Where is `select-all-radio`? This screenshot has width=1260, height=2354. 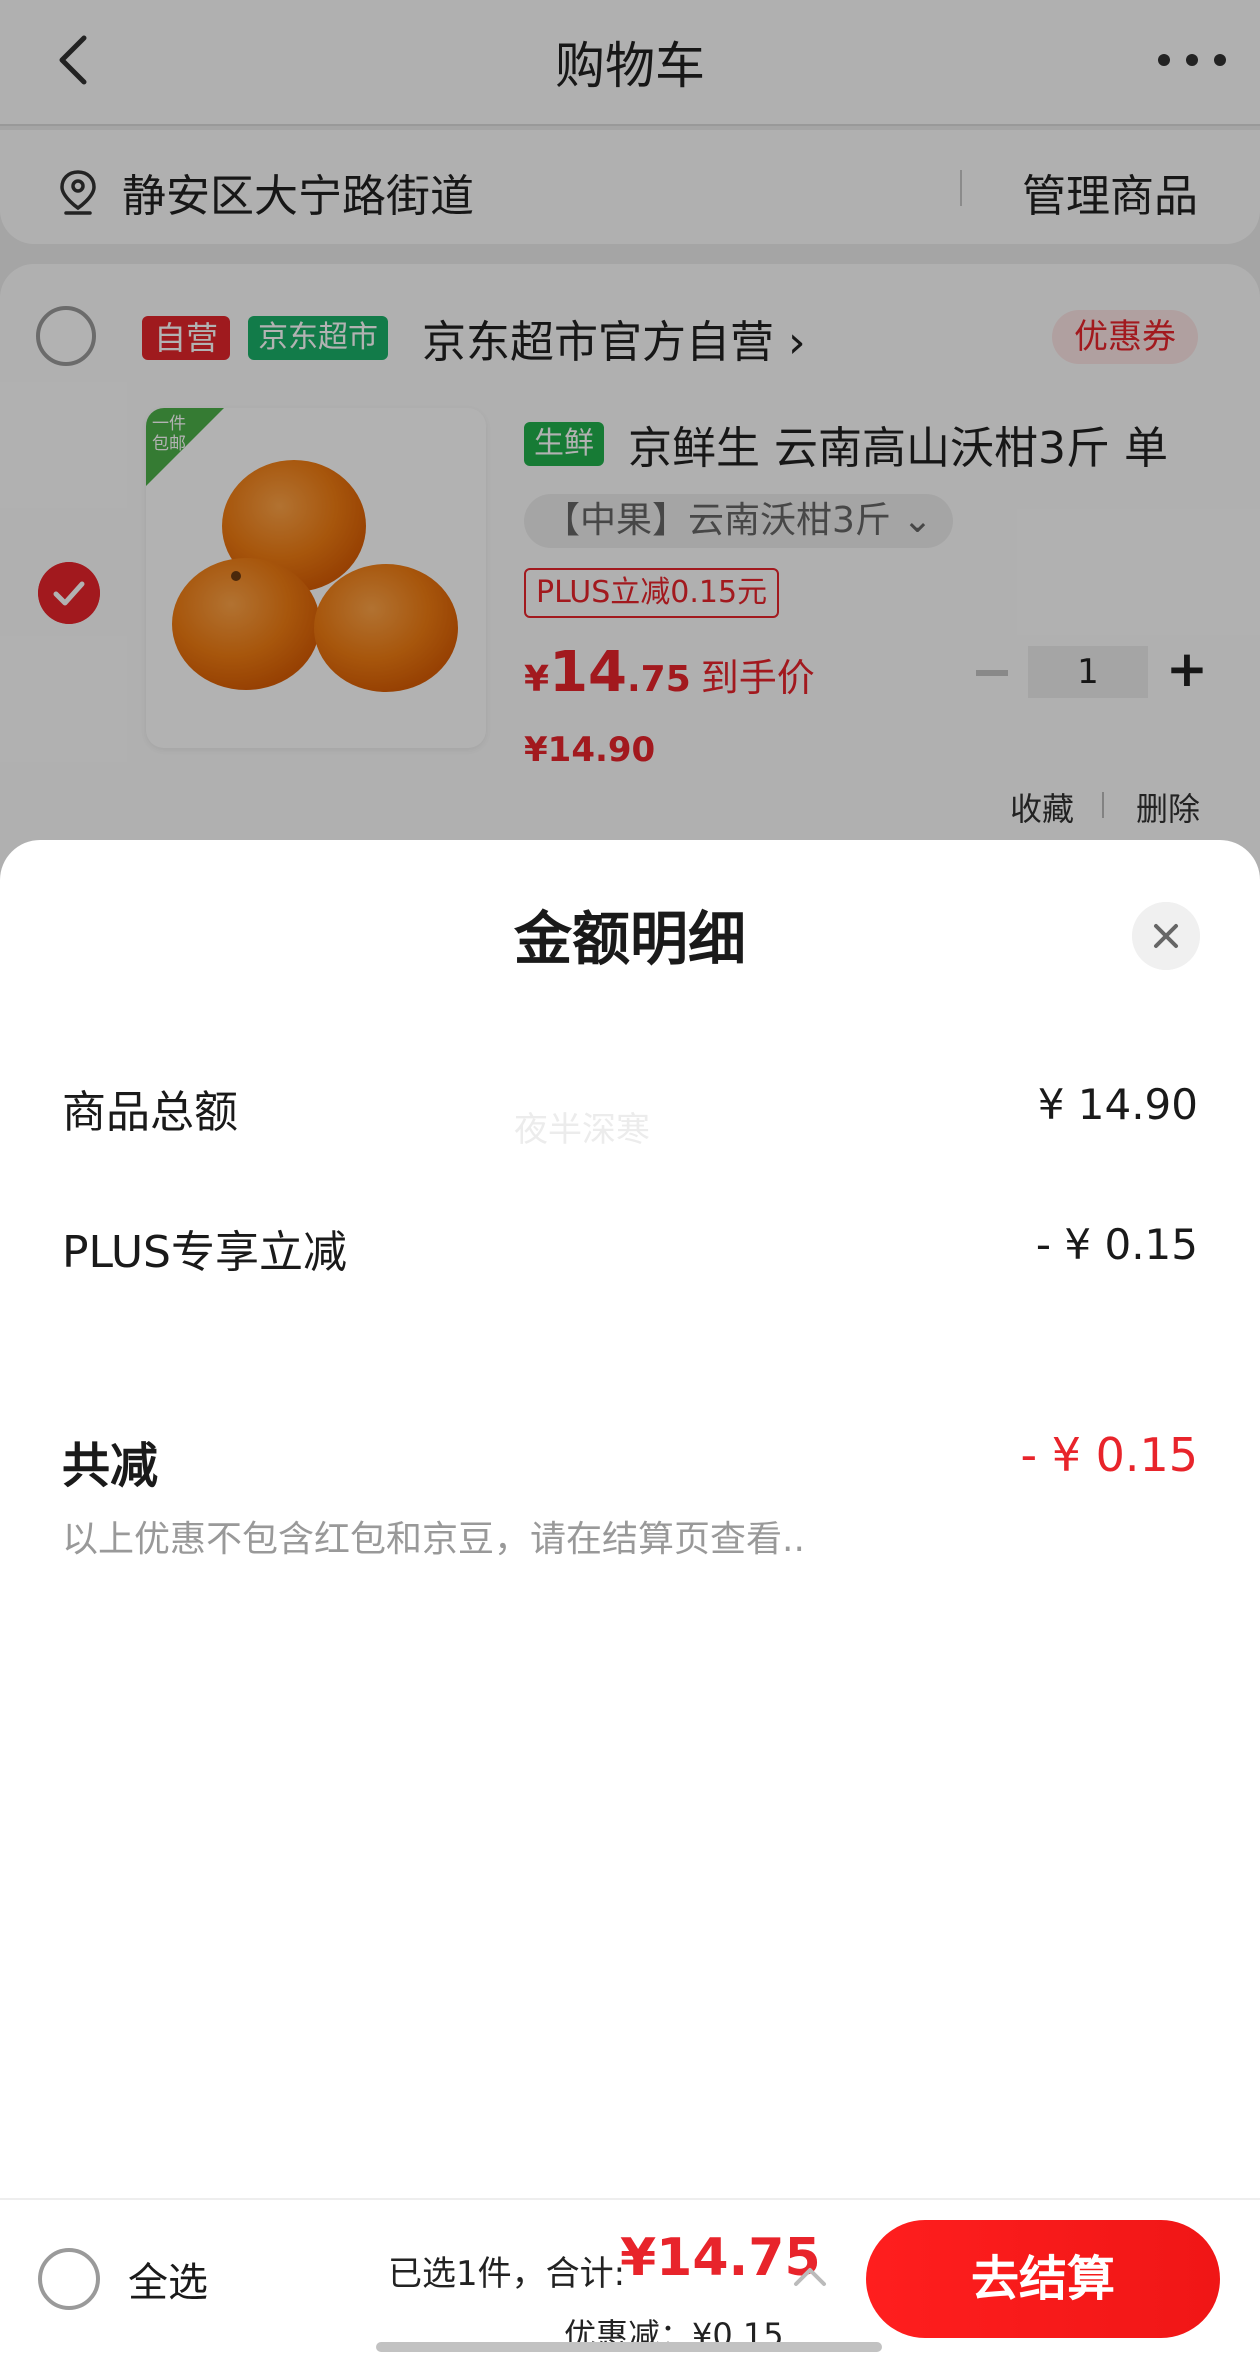 select-all-radio is located at coordinates (69, 2279).